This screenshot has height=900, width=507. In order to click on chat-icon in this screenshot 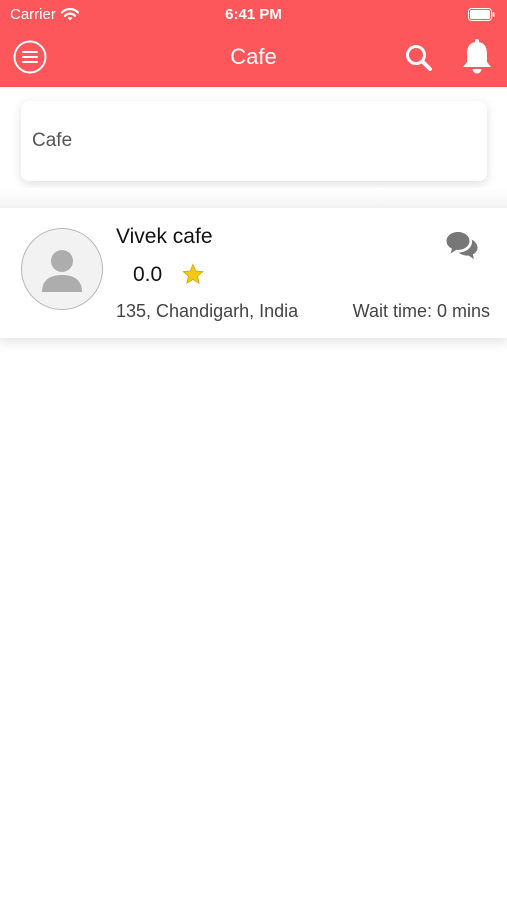, I will do `click(462, 246)`.